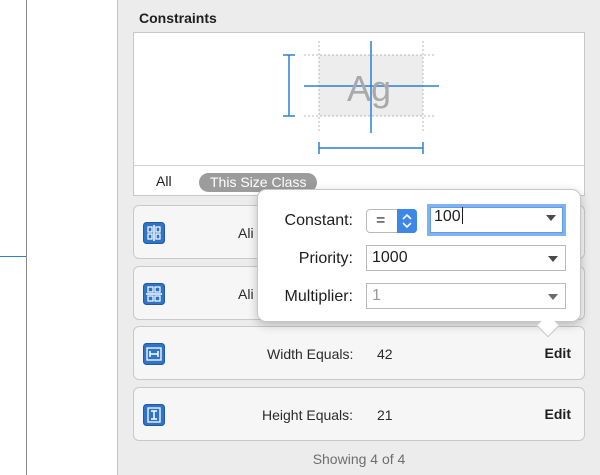  What do you see at coordinates (318, 220) in the screenshot?
I see `constant-label: Constant:` at bounding box center [318, 220].